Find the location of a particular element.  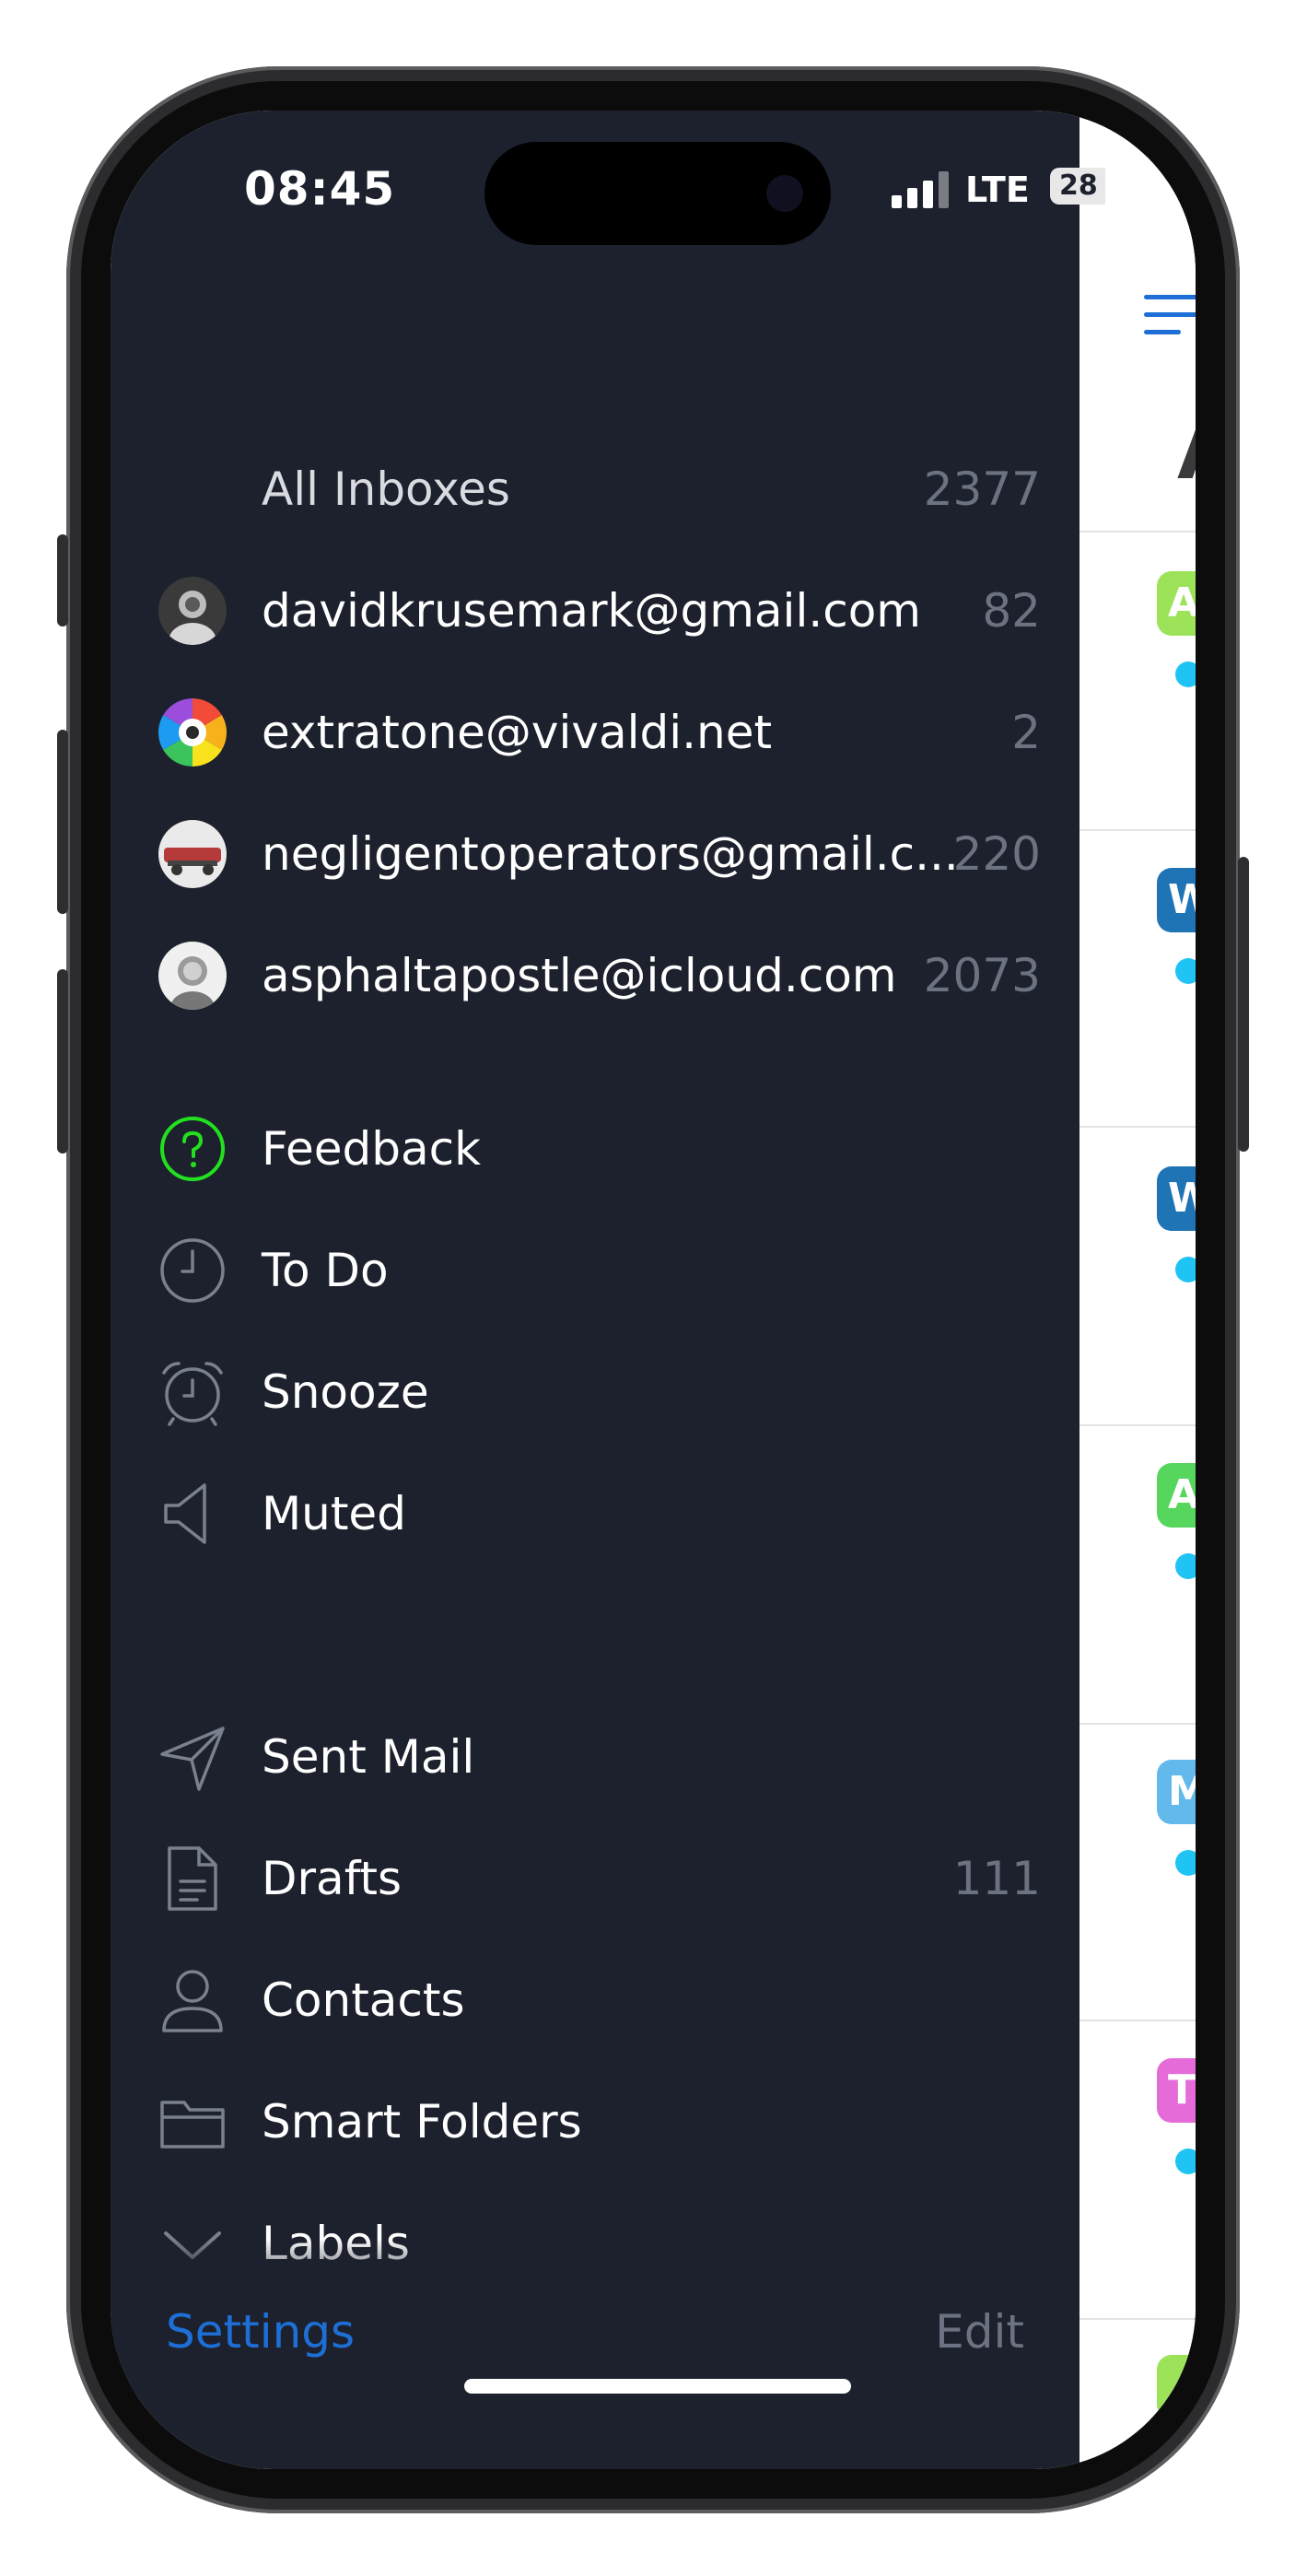

power-button is located at coordinates (1244, 1004).